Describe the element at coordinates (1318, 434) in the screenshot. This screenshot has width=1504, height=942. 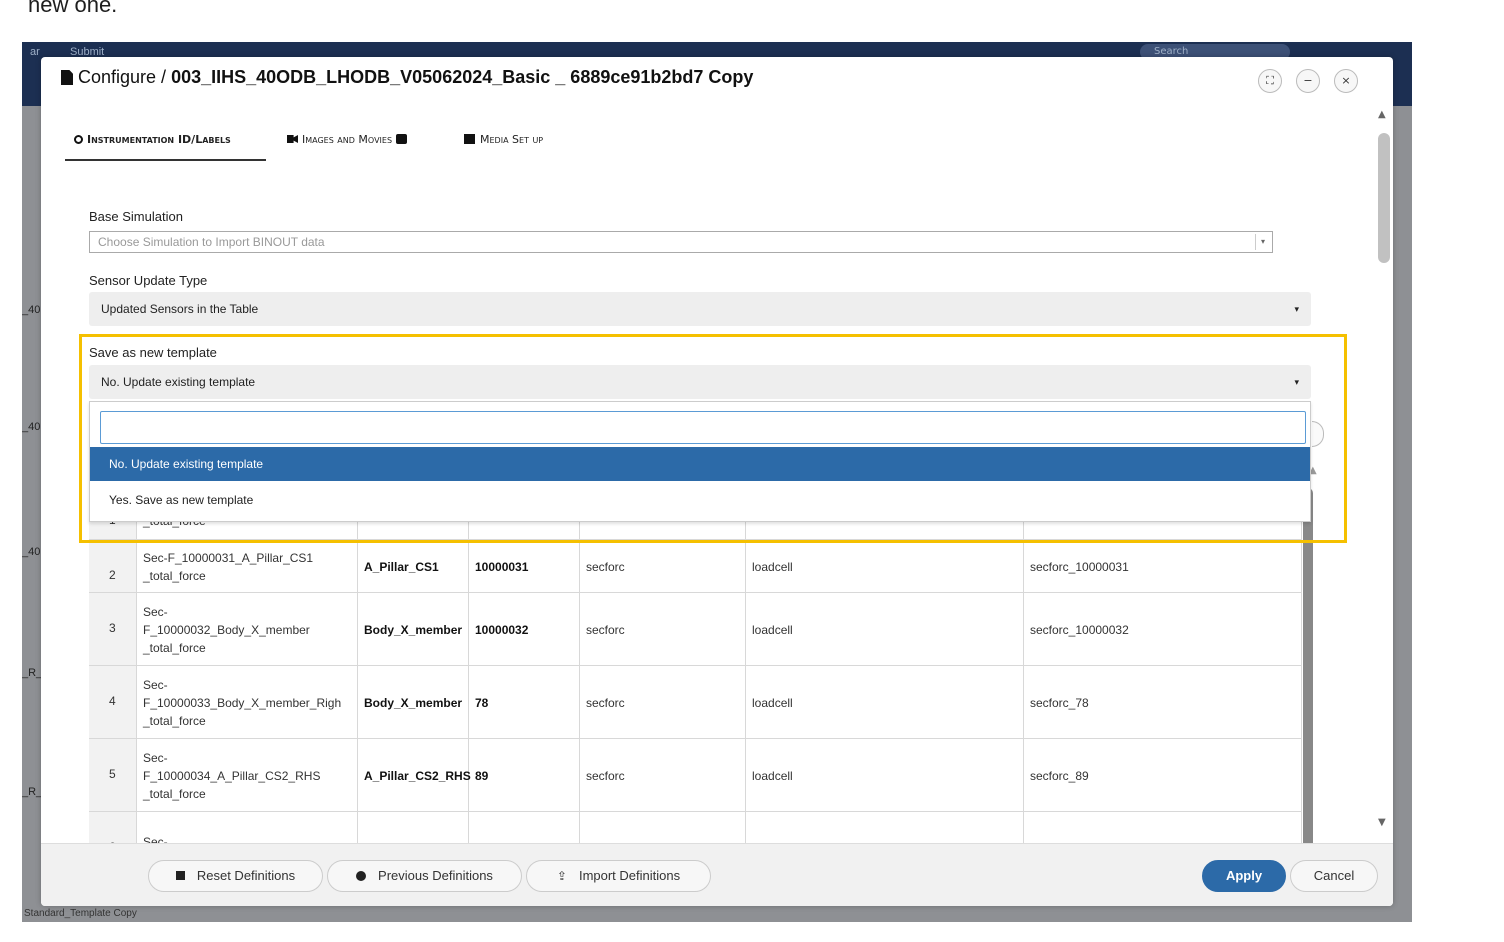
I see `toggle-edge` at that location.